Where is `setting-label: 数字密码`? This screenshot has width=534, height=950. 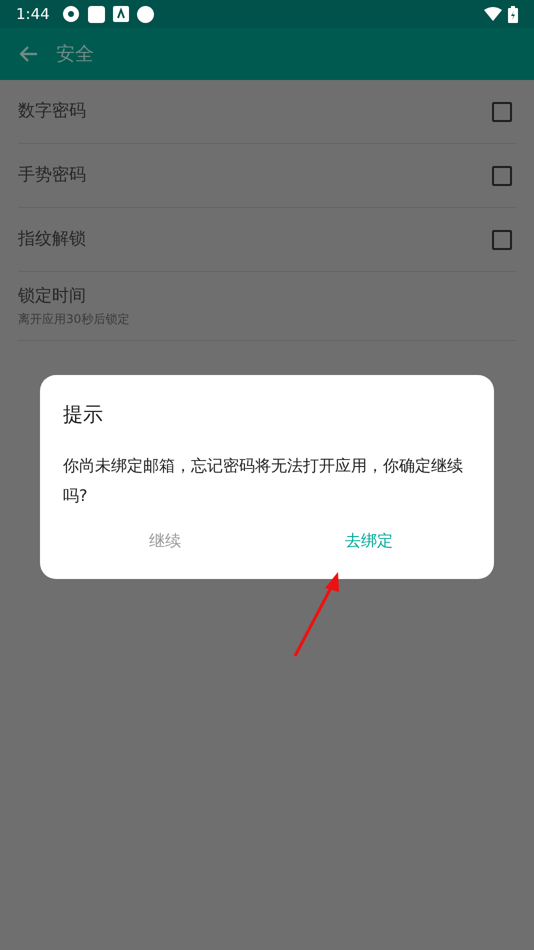 setting-label: 数字密码 is located at coordinates (52, 111).